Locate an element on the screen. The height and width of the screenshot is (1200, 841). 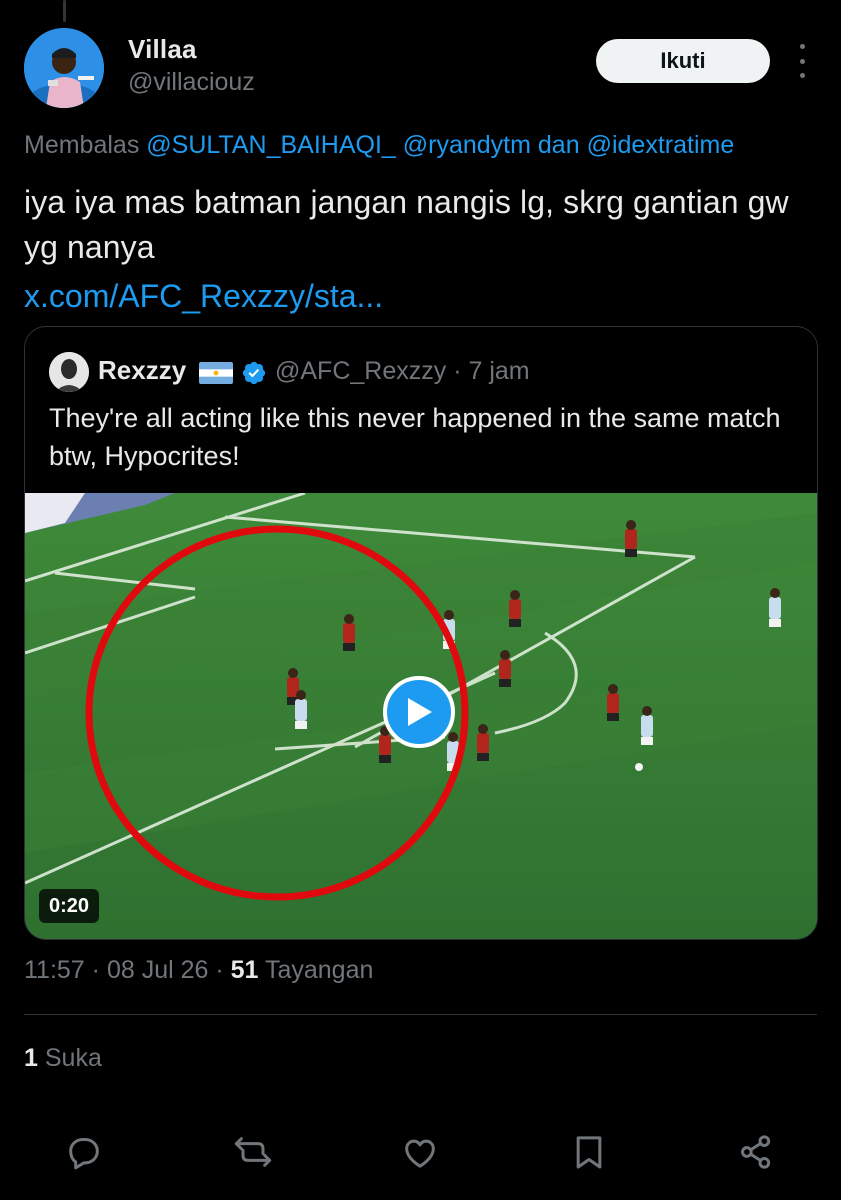
tweet-date: 08 Jul 26 is located at coordinates (157, 970).